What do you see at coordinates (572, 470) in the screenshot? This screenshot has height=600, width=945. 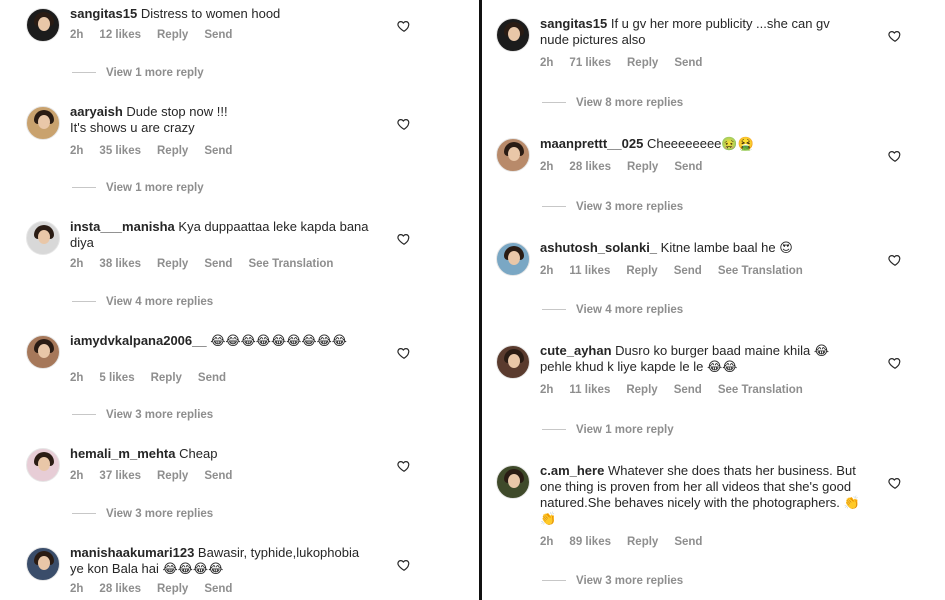 I see `comment-username: c.am_here` at bounding box center [572, 470].